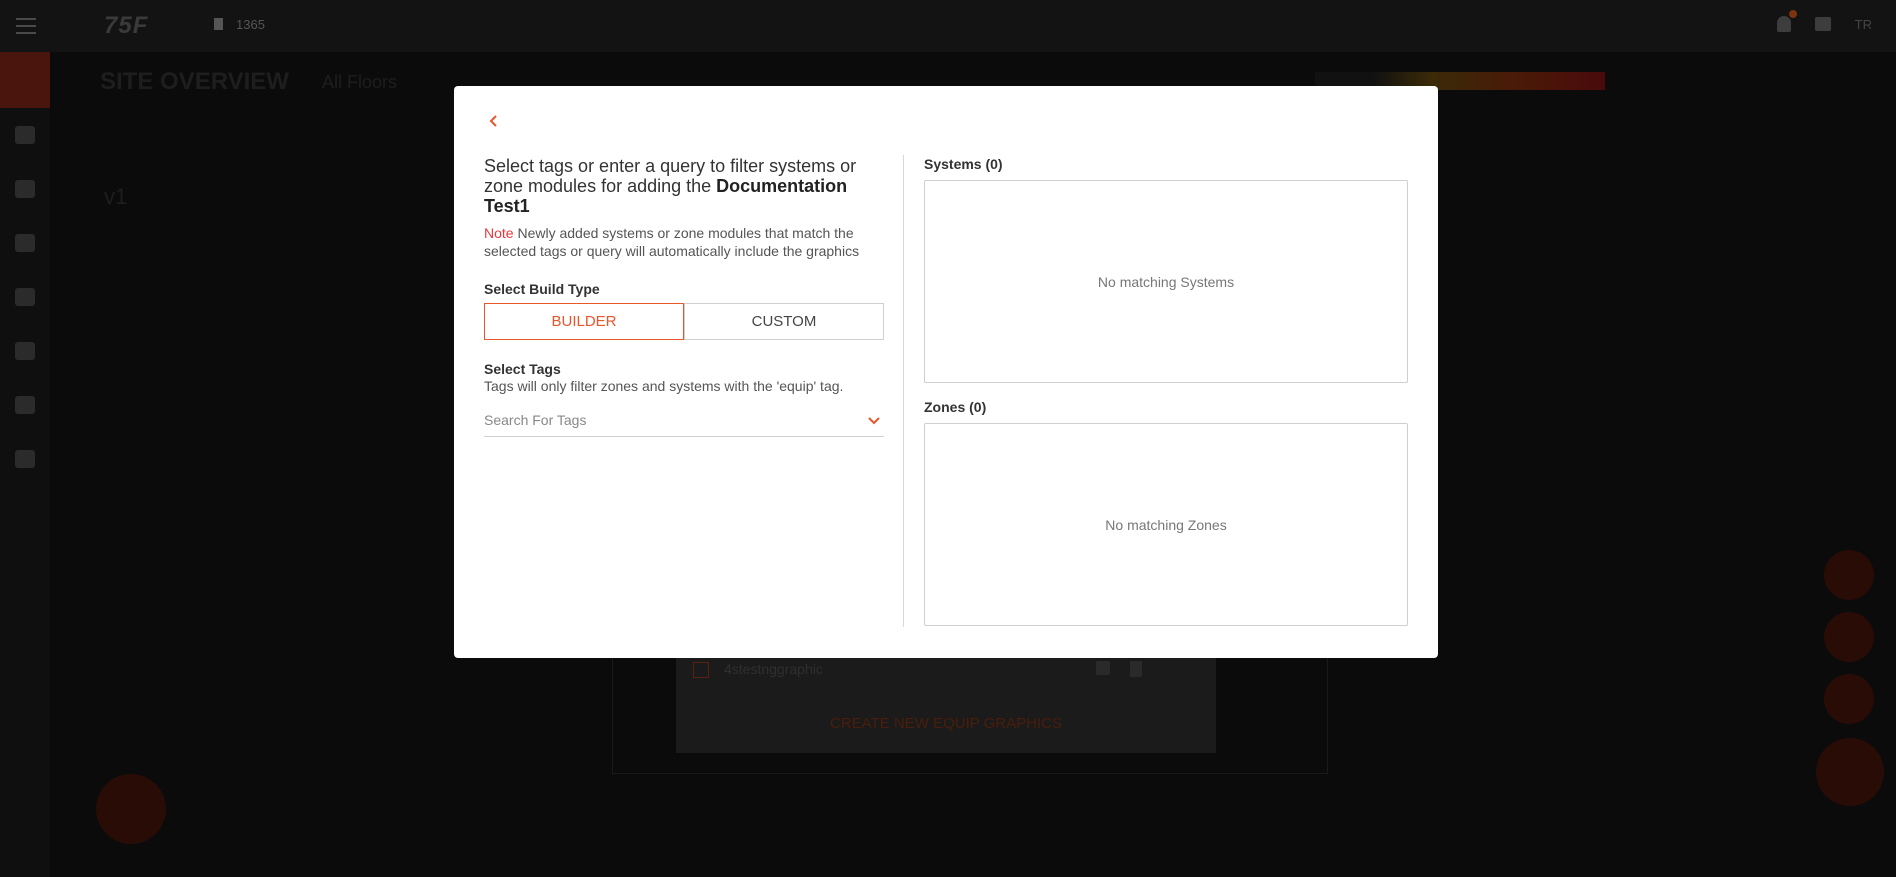 This screenshot has height=877, width=1896. What do you see at coordinates (1850, 772) in the screenshot?
I see `fab-close` at bounding box center [1850, 772].